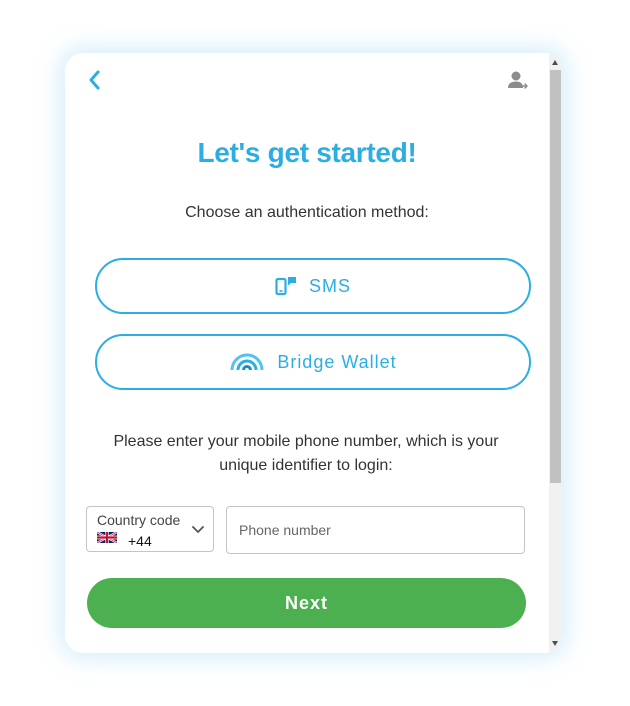 The height and width of the screenshot is (706, 630). Describe the element at coordinates (107, 537) in the screenshot. I see `uk-flag-icon` at that location.